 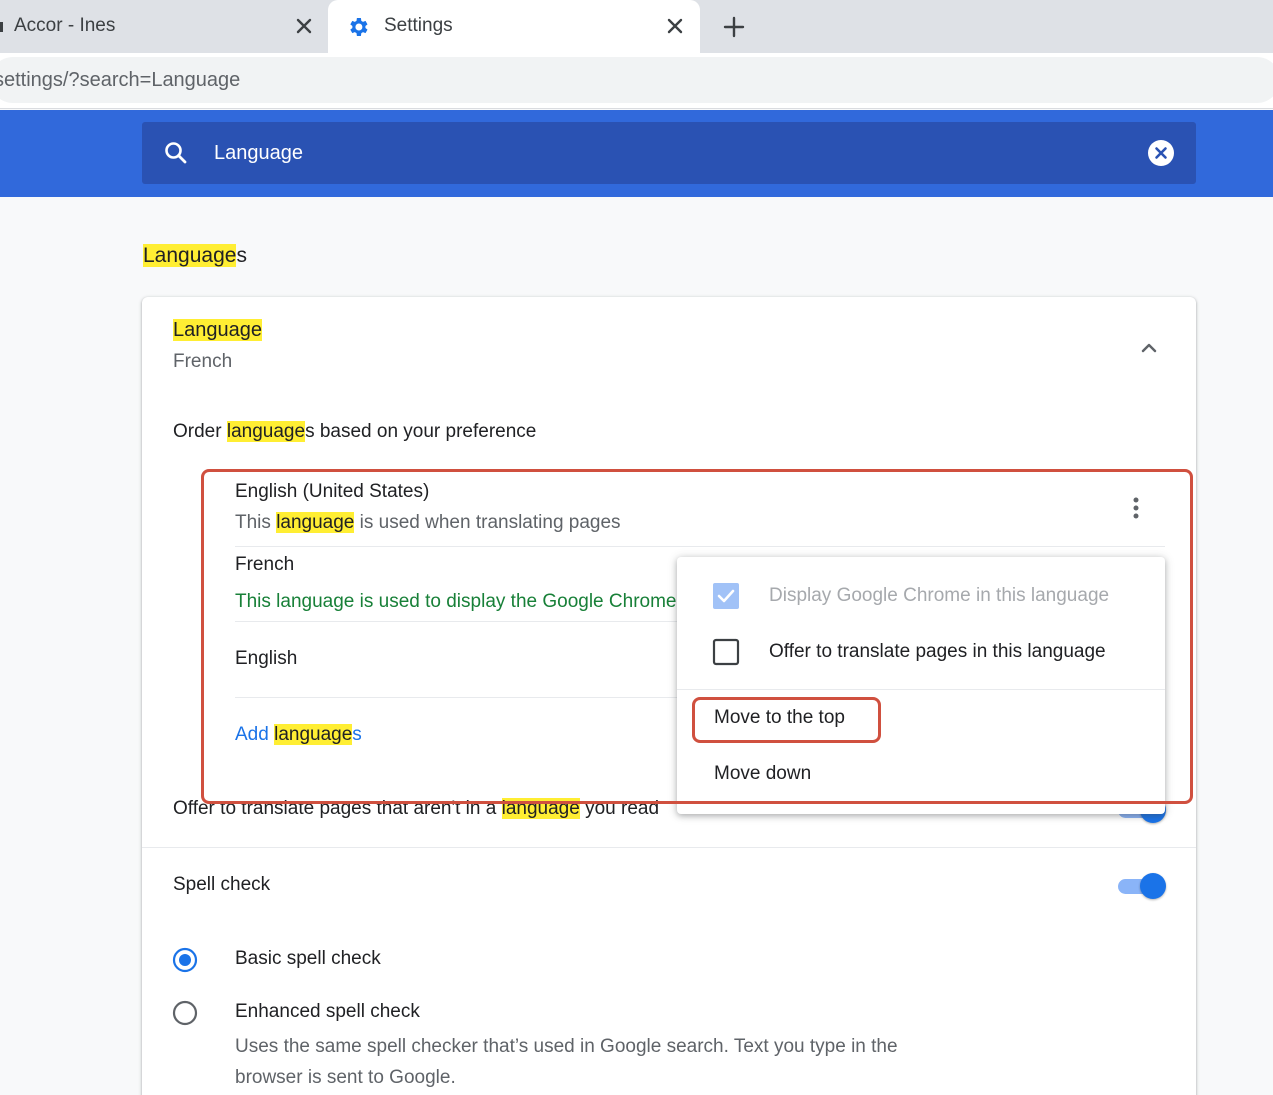 What do you see at coordinates (1153, 886) in the screenshot?
I see `toggle-knob` at bounding box center [1153, 886].